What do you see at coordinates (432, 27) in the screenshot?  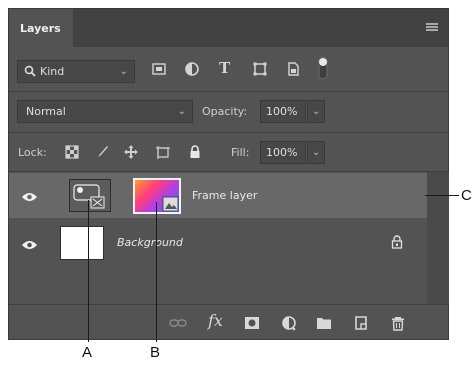 I see `panel-menu-icon` at bounding box center [432, 27].